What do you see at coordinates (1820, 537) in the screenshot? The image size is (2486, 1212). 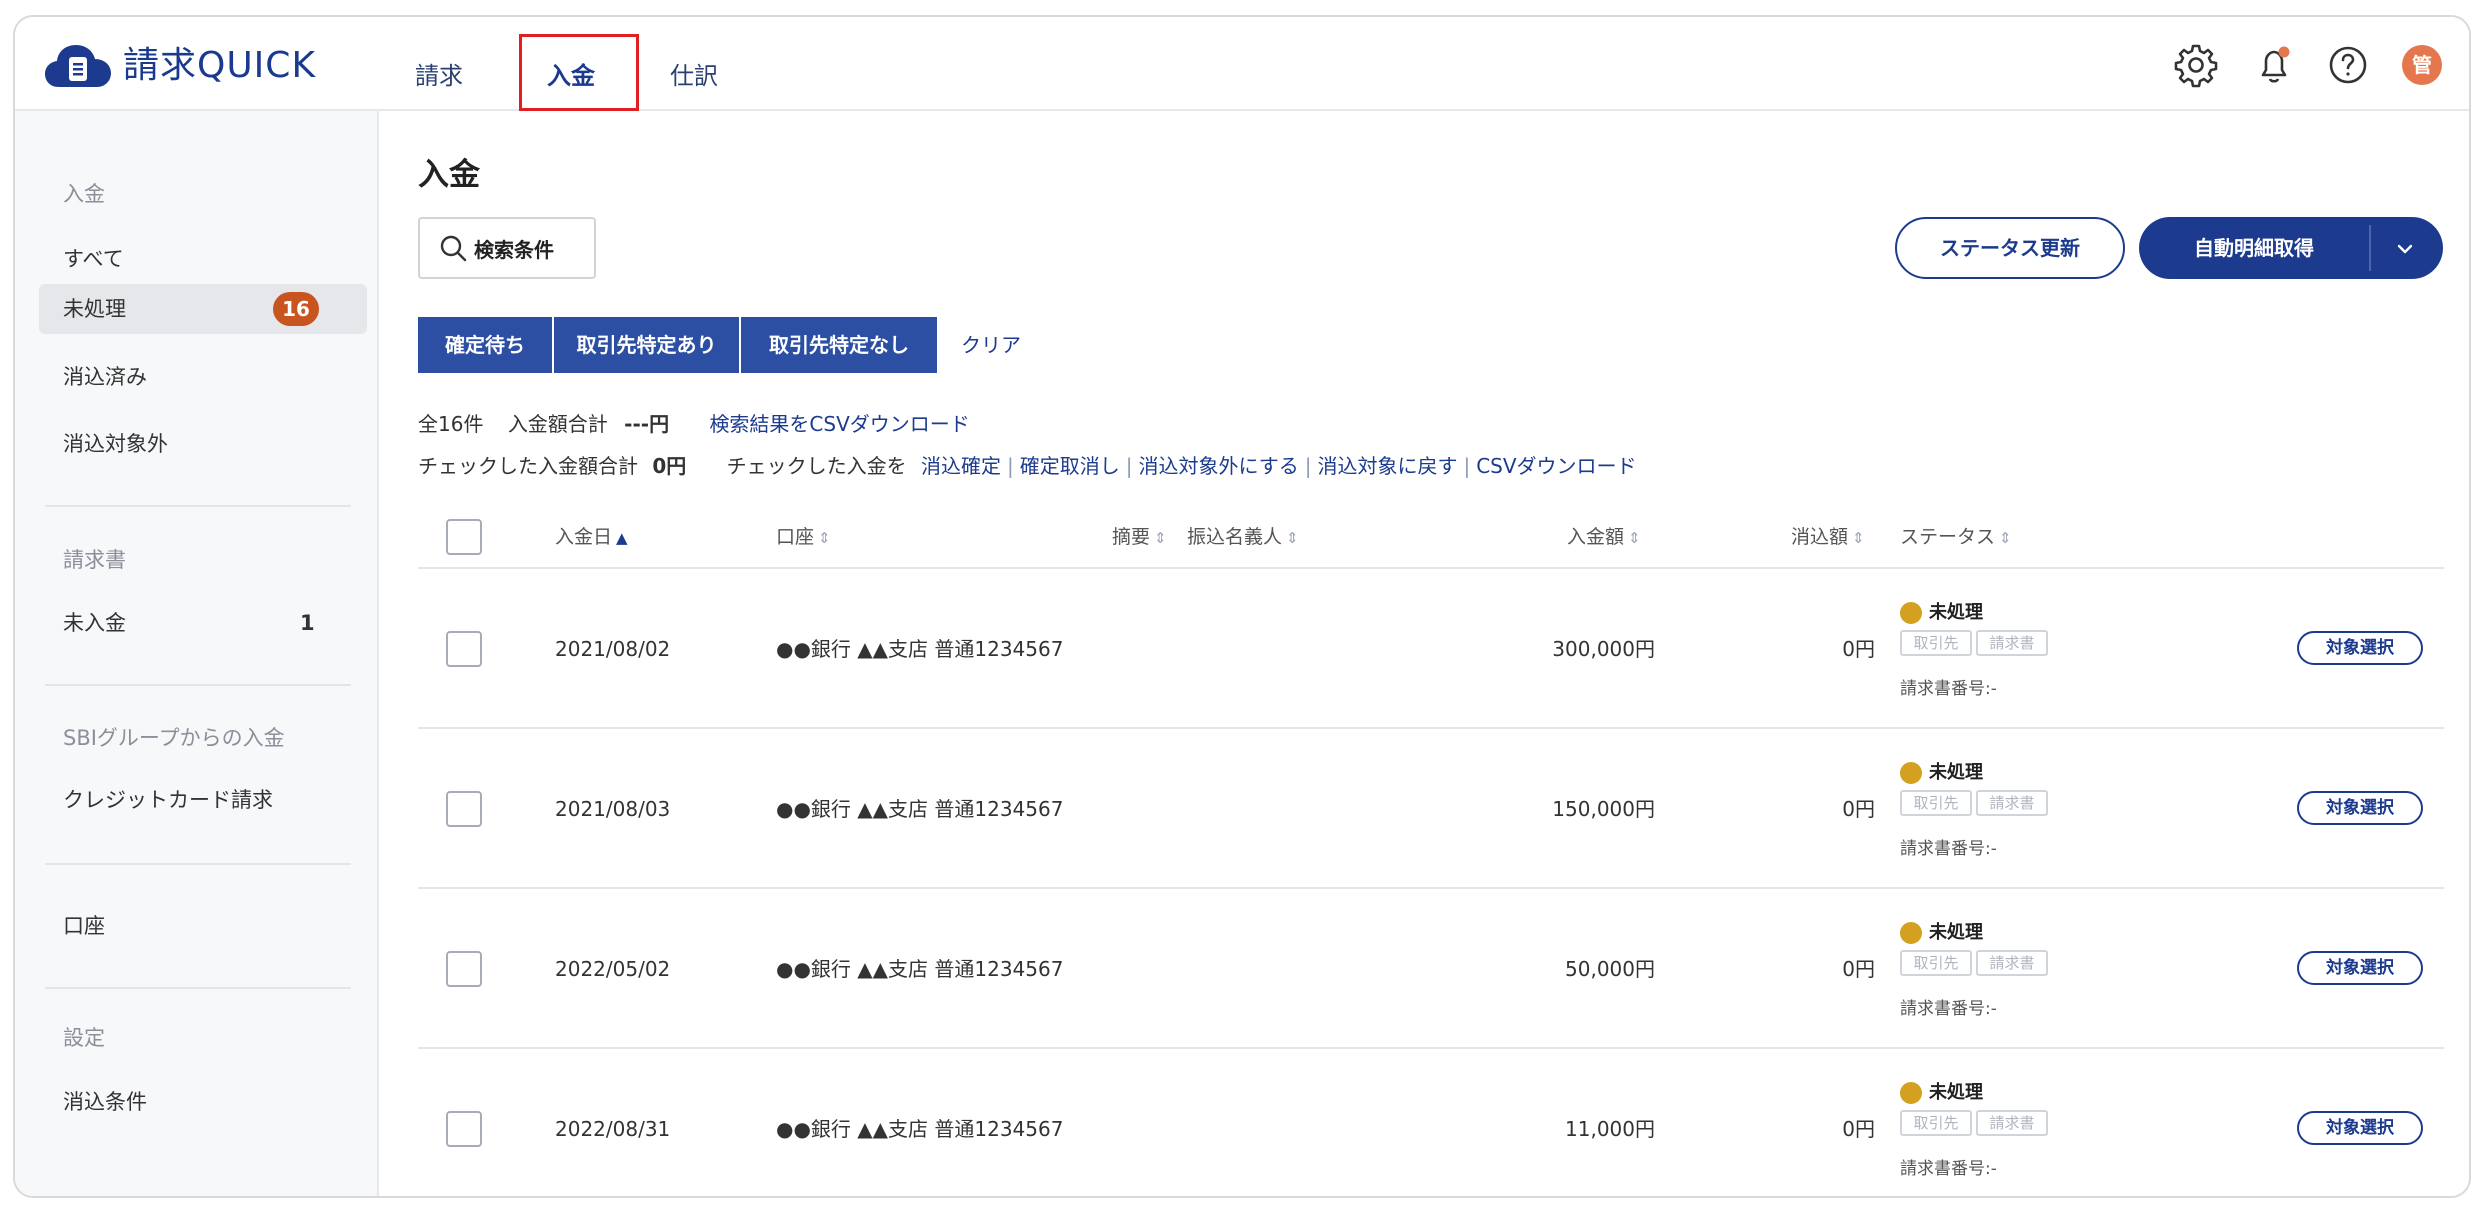 I see `column-label-cleared: 消込額` at bounding box center [1820, 537].